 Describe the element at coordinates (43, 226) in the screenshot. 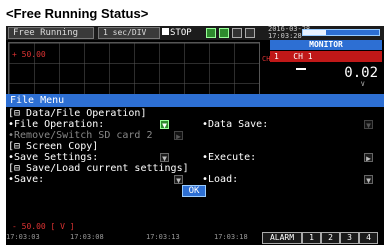

I see `graph-bottom-scale: - 50.00 [ V ]` at that location.